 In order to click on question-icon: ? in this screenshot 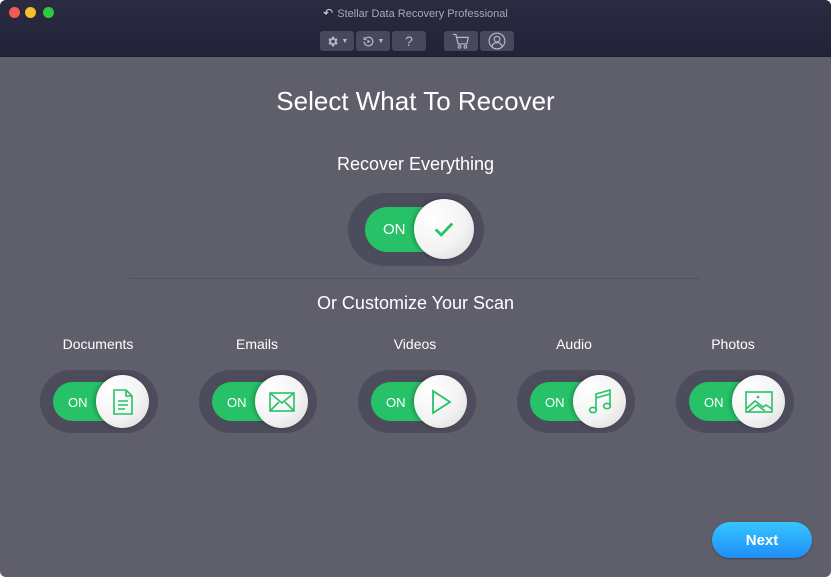, I will do `click(409, 41)`.